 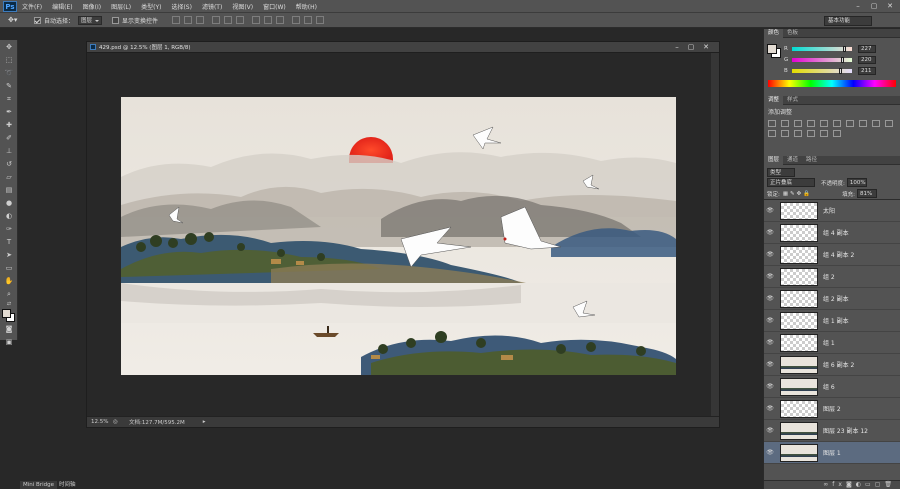 I want to click on auto-select-dropdown: 图层, so click(x=90, y=20).